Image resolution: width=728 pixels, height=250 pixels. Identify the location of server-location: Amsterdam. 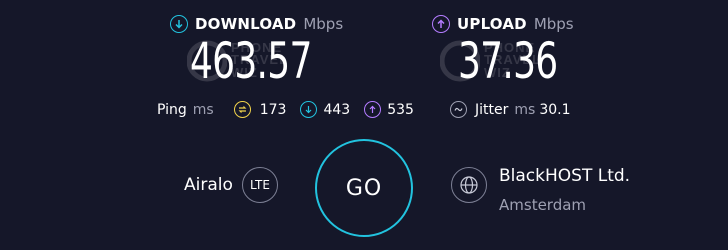
(543, 205).